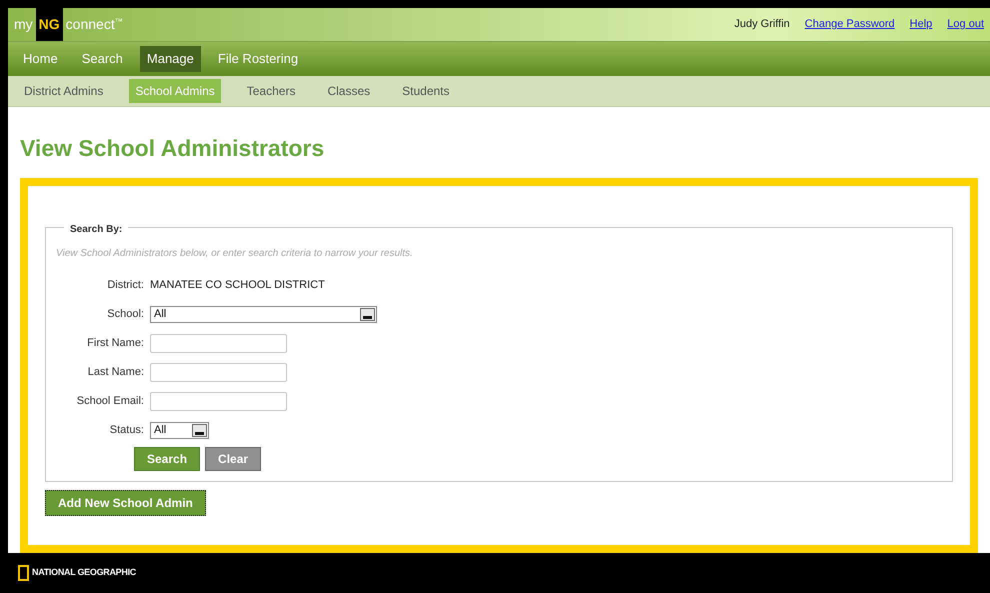  What do you see at coordinates (167, 458) in the screenshot?
I see `search-button: Search` at bounding box center [167, 458].